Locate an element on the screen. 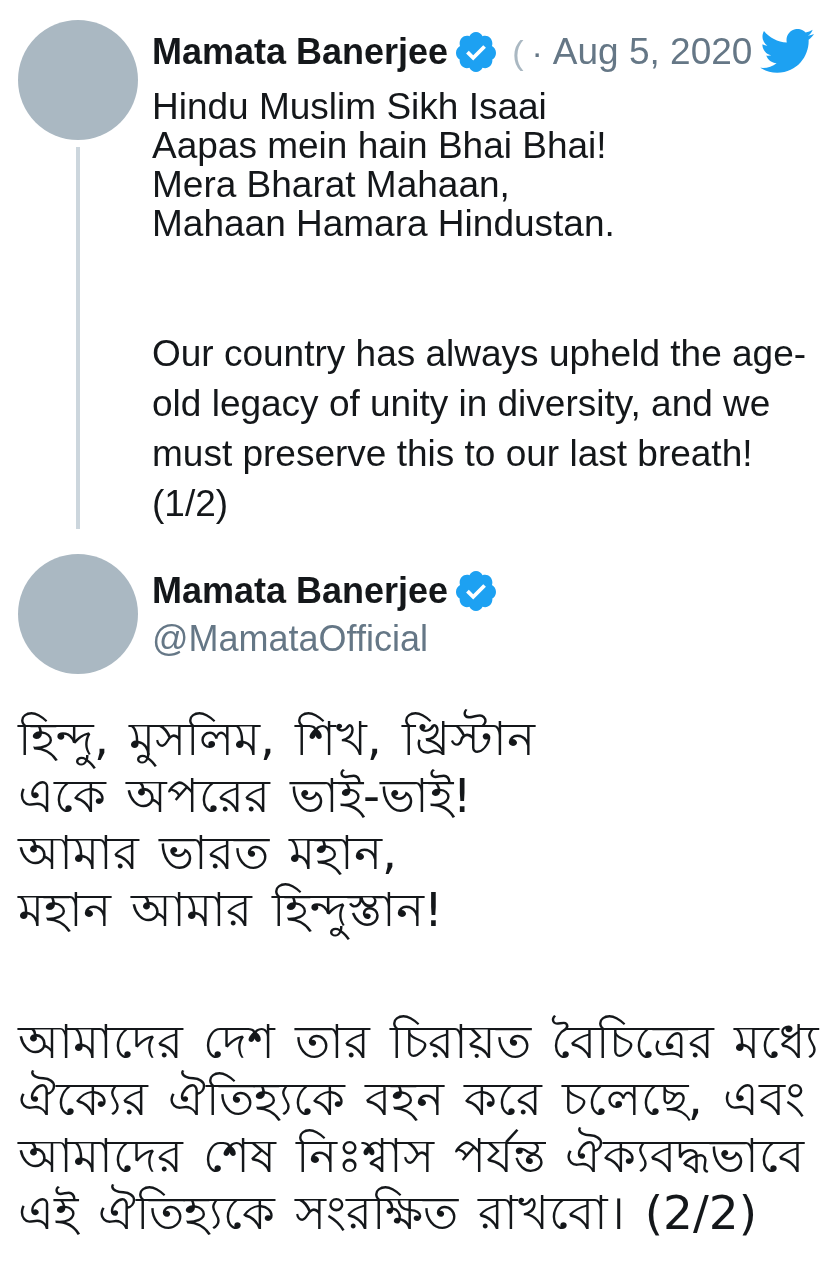  author-handle: @MamataOfficial is located at coordinates (324, 639).